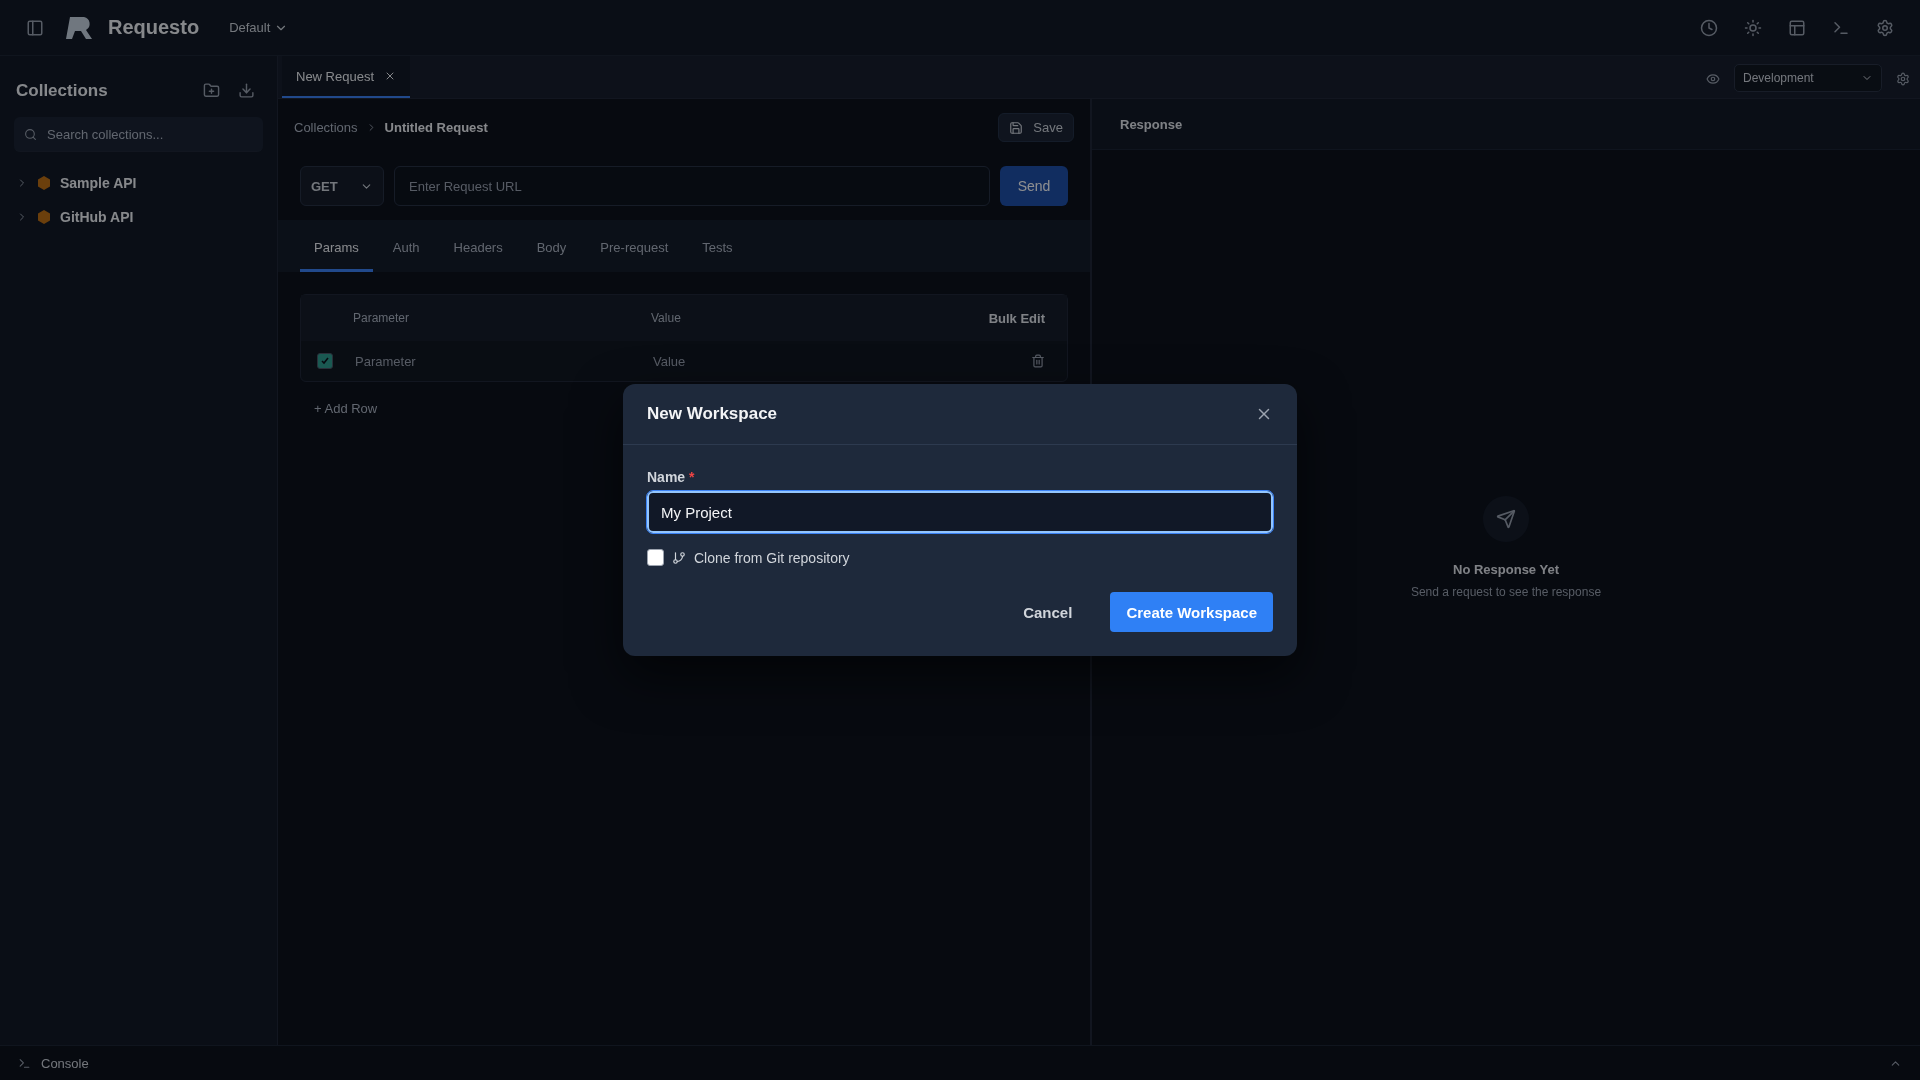 The image size is (1920, 1080). I want to click on logo-icon, so click(79, 27).